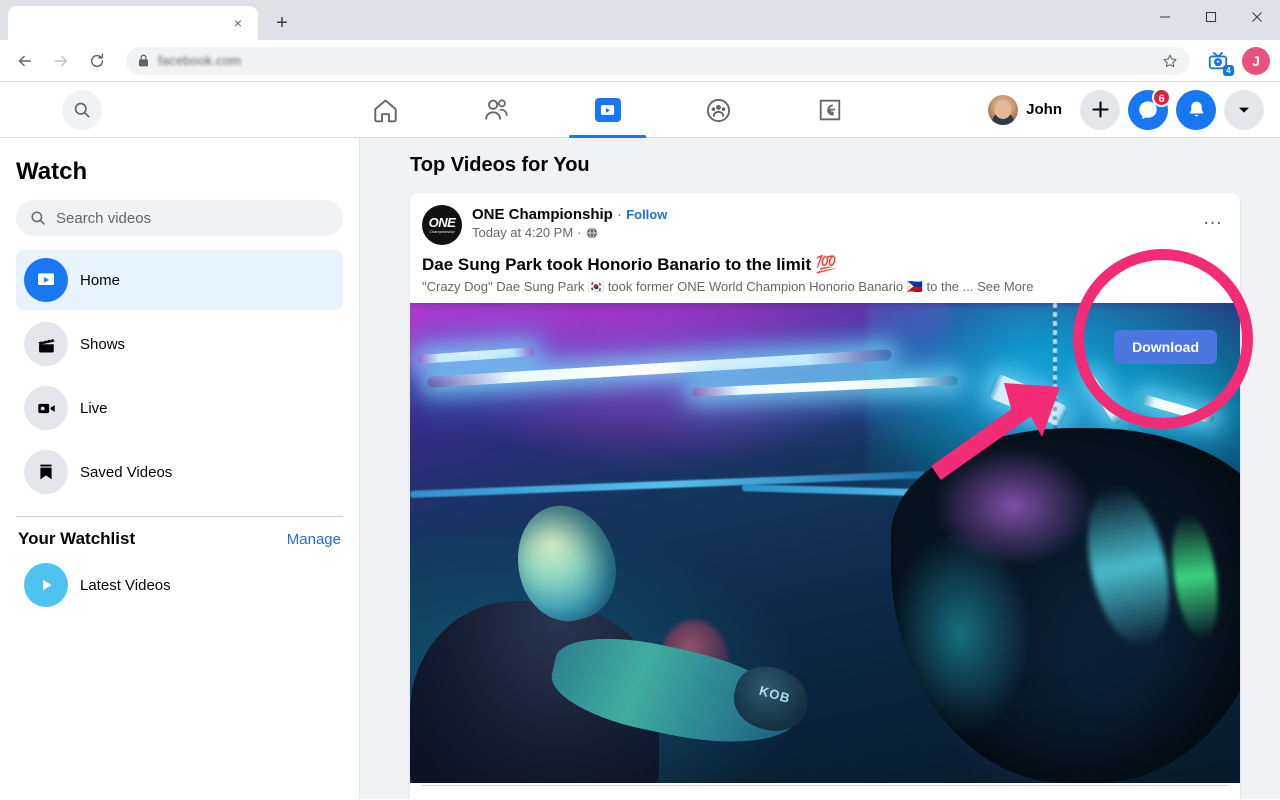  Describe the element at coordinates (100, 280) in the screenshot. I see `sidebar-item-label: Home` at that location.